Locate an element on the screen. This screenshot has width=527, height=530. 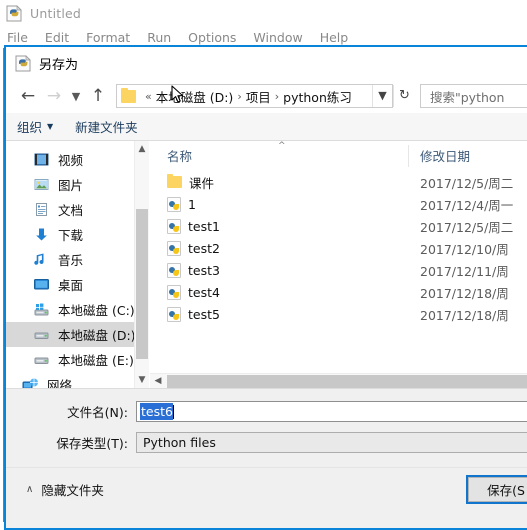
sort-ascending-icon: ^ is located at coordinates (282, 146).